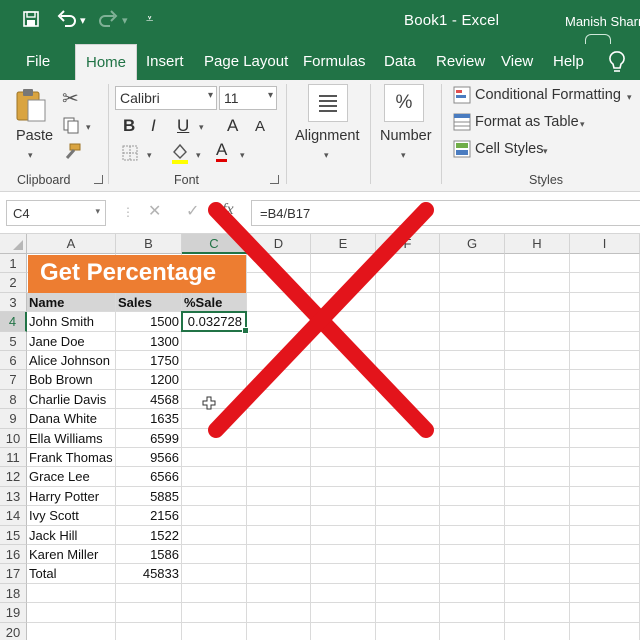  Describe the element at coordinates (408, 555) in the screenshot. I see `cell-f16` at that location.